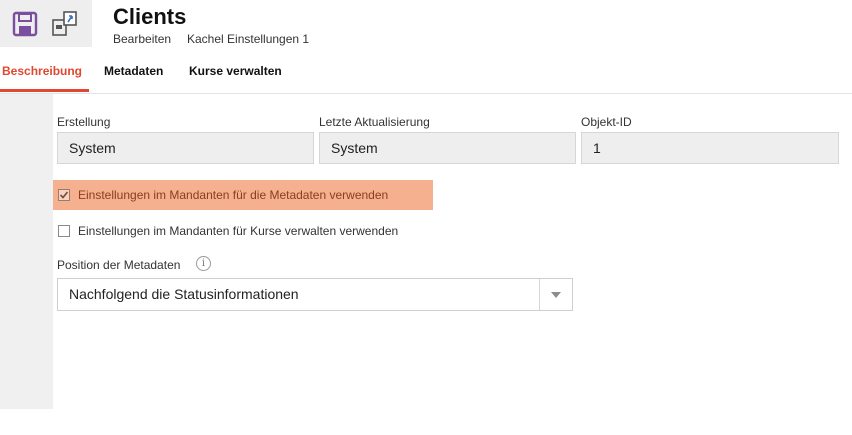  Describe the element at coordinates (42, 71) in the screenshot. I see `tab-beschreibung: Beschreibung` at that location.